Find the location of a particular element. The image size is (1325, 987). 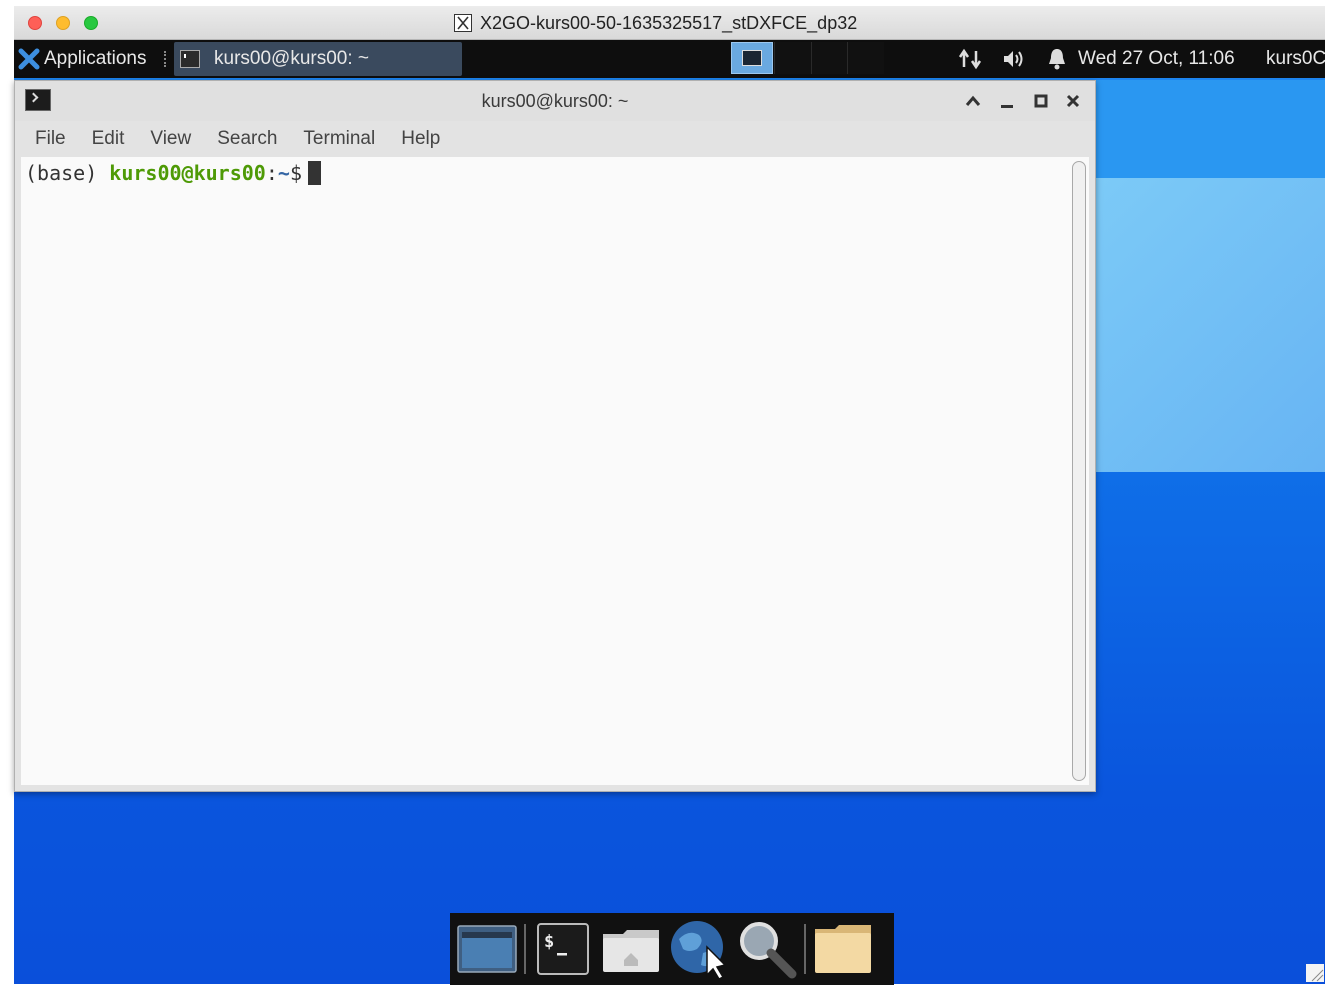

close-window-button is located at coordinates (35, 23).